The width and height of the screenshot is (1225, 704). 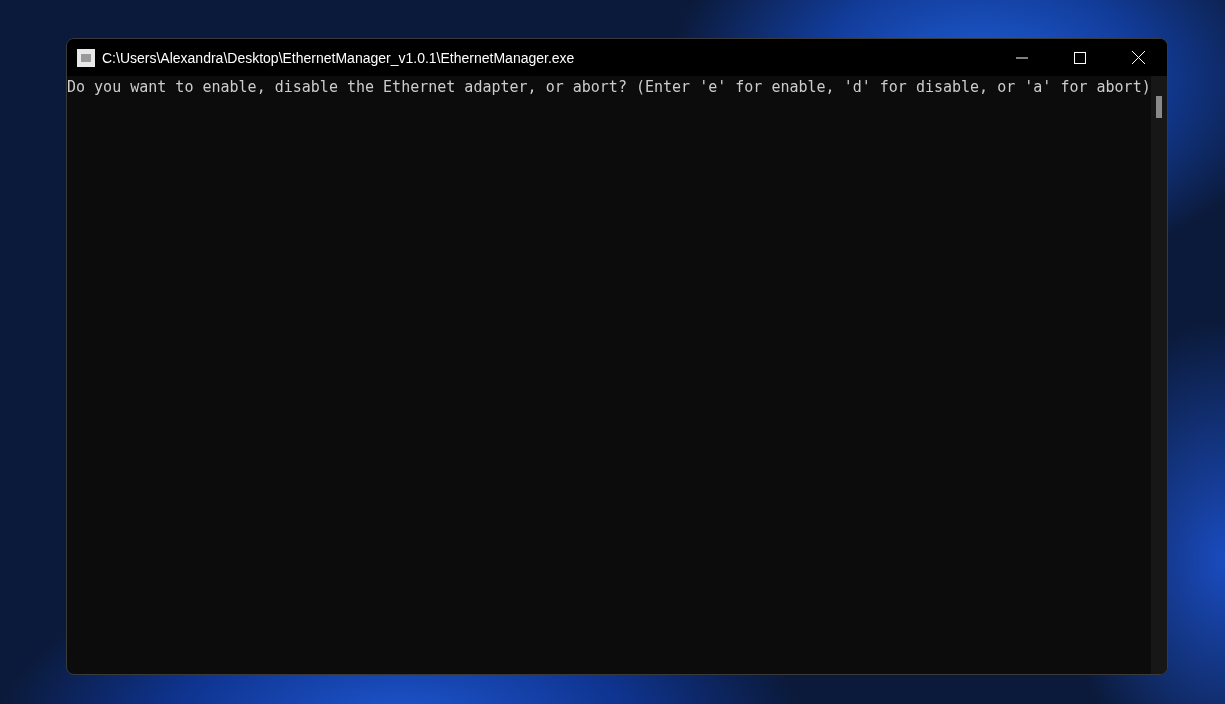 What do you see at coordinates (1138, 57) in the screenshot?
I see `close-icon` at bounding box center [1138, 57].